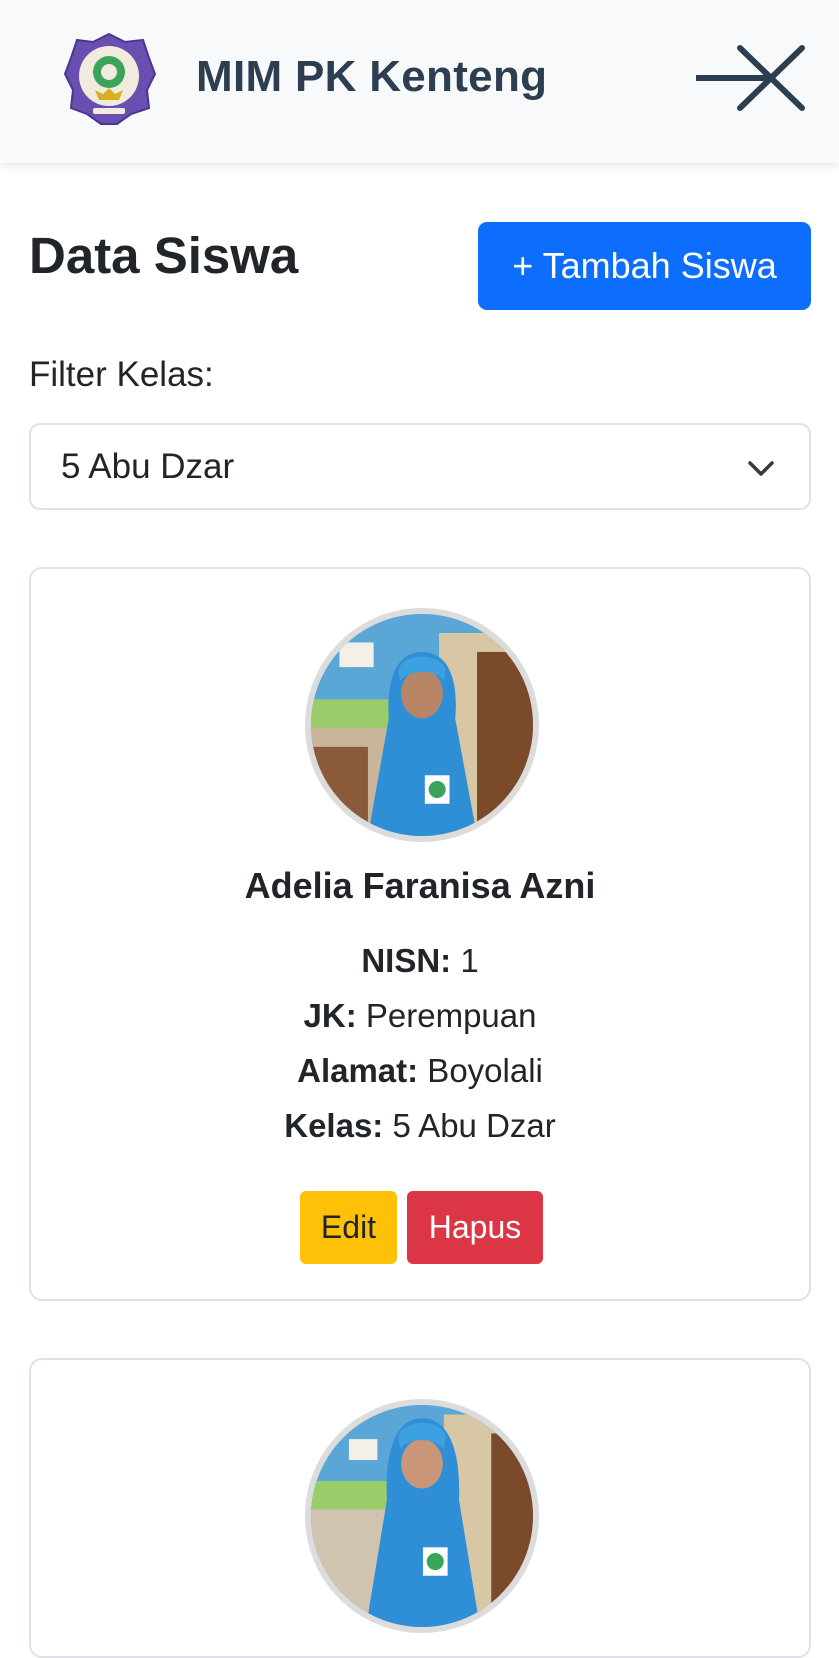 Image resolution: width=839 pixels, height=1658 pixels. What do you see at coordinates (330, 1015) in the screenshot?
I see `gender-label: JK:` at bounding box center [330, 1015].